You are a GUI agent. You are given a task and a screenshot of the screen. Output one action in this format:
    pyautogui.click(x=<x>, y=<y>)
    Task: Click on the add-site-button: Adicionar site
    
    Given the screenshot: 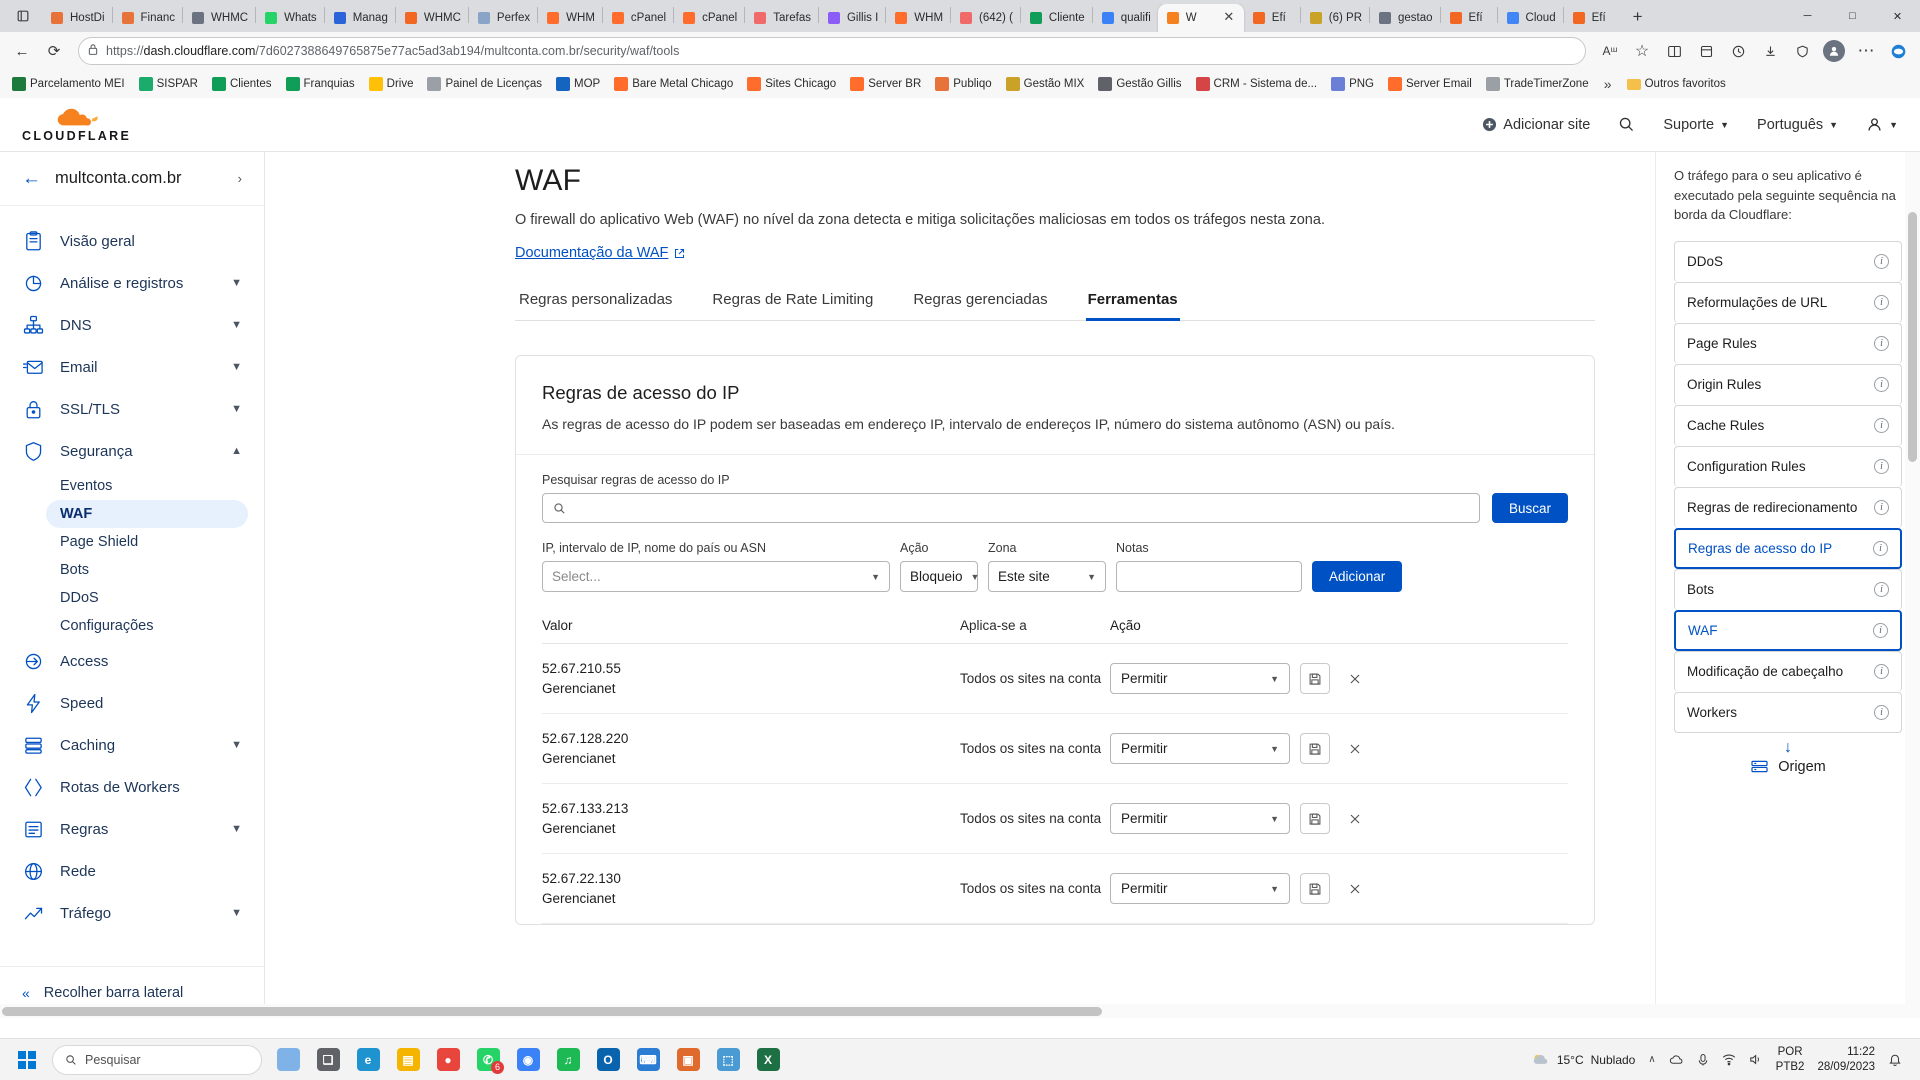 What is the action you would take?
    pyautogui.click(x=1536, y=125)
    